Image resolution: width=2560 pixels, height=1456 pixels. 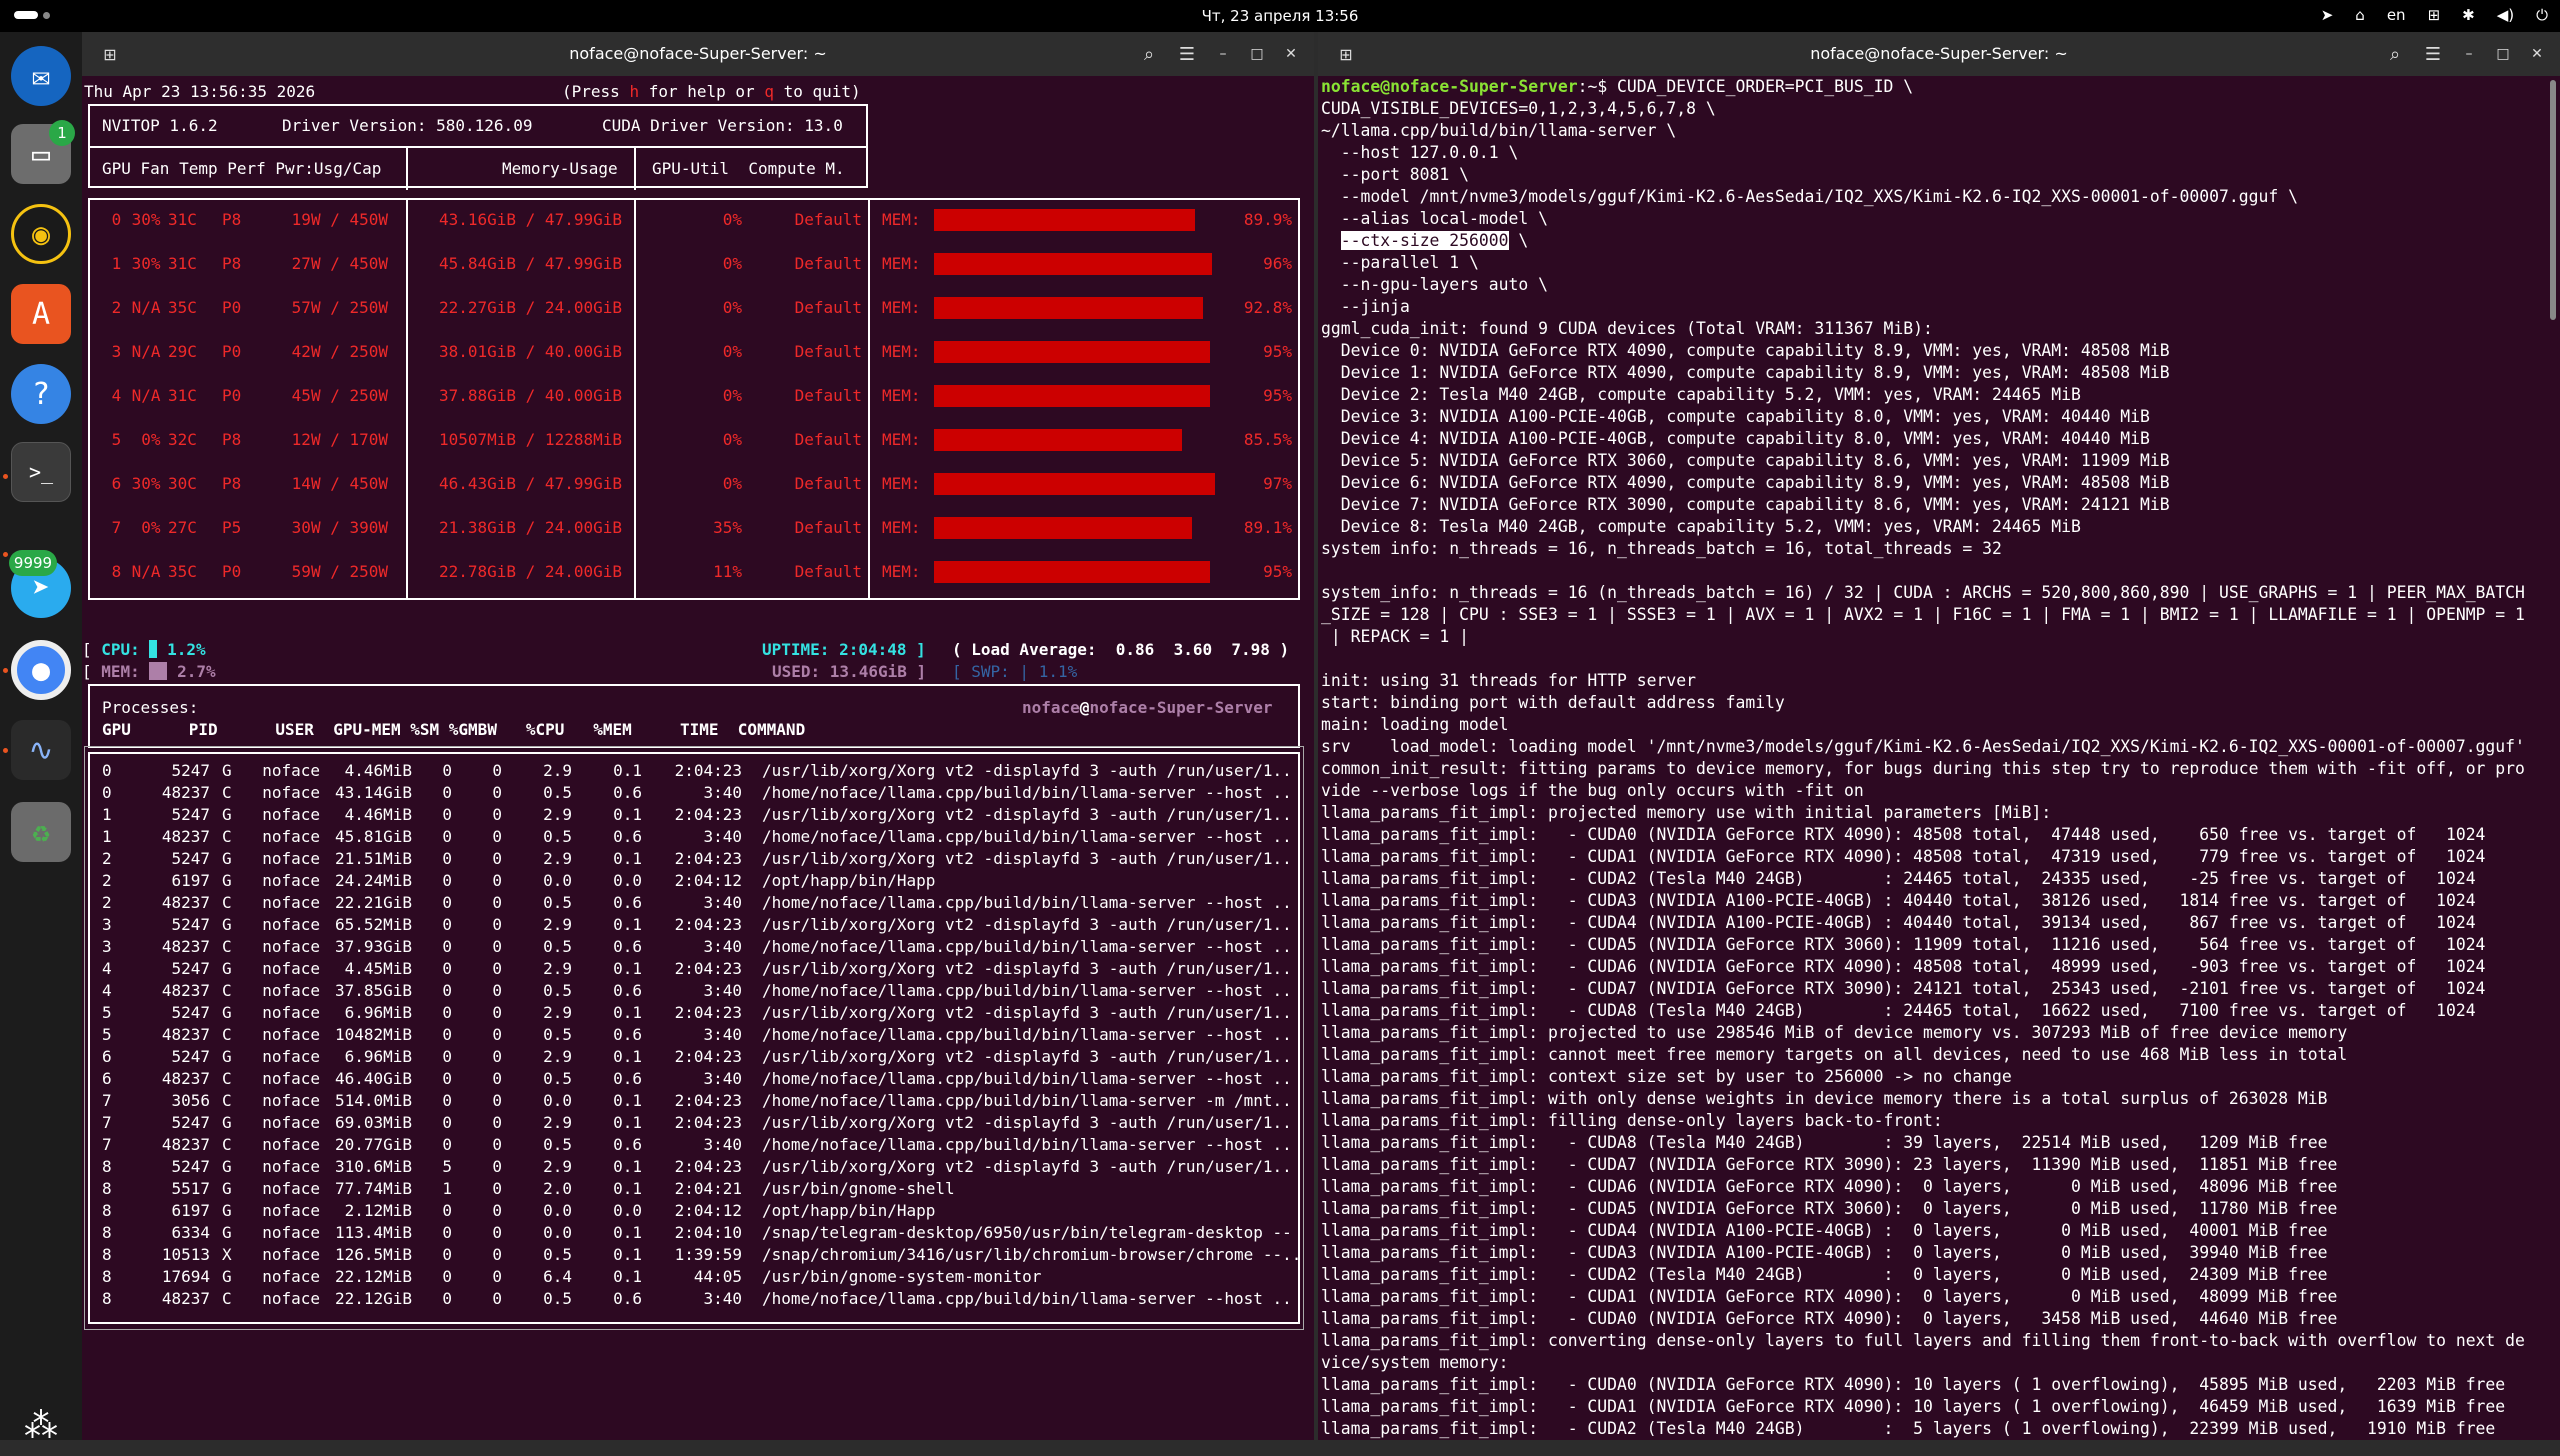 I want to click on system-monitor-icon: ∿, so click(x=41, y=750).